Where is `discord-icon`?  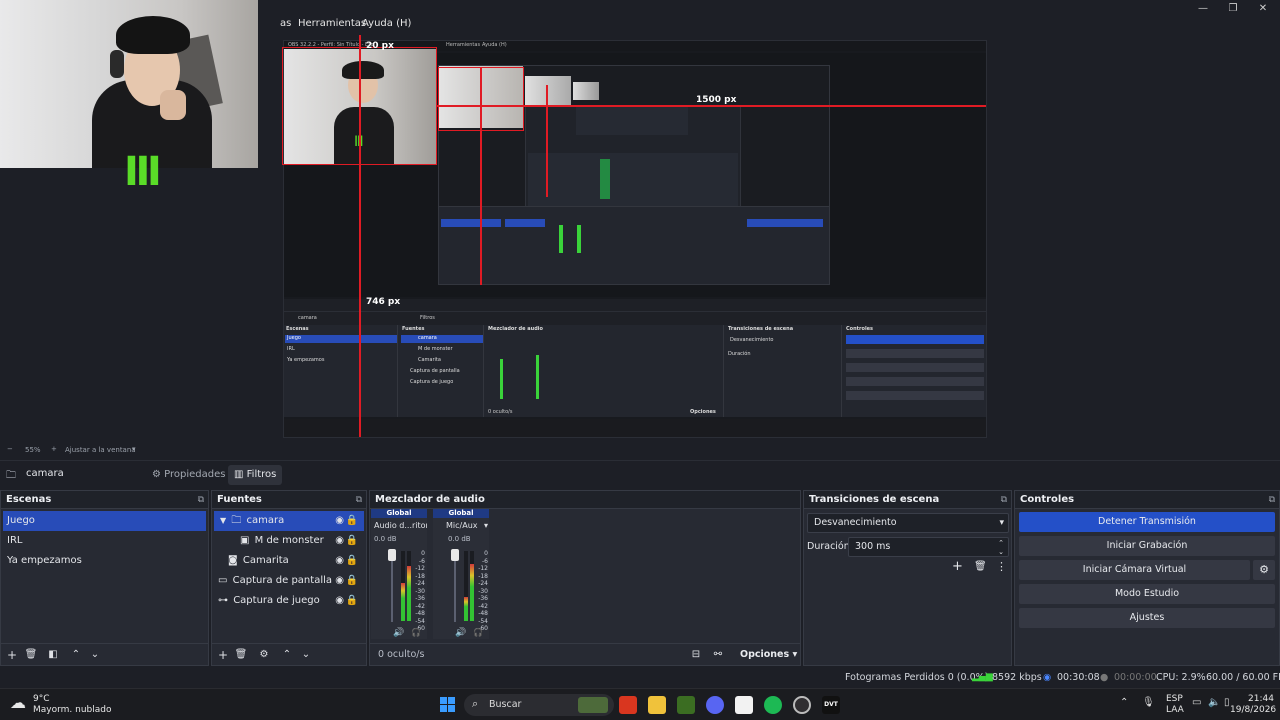 discord-icon is located at coordinates (715, 705).